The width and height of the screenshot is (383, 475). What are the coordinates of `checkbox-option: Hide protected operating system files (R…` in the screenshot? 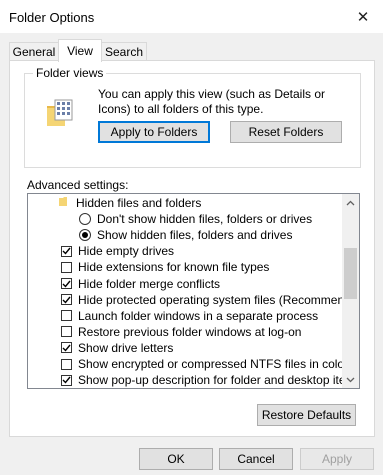 It's located at (210, 300).